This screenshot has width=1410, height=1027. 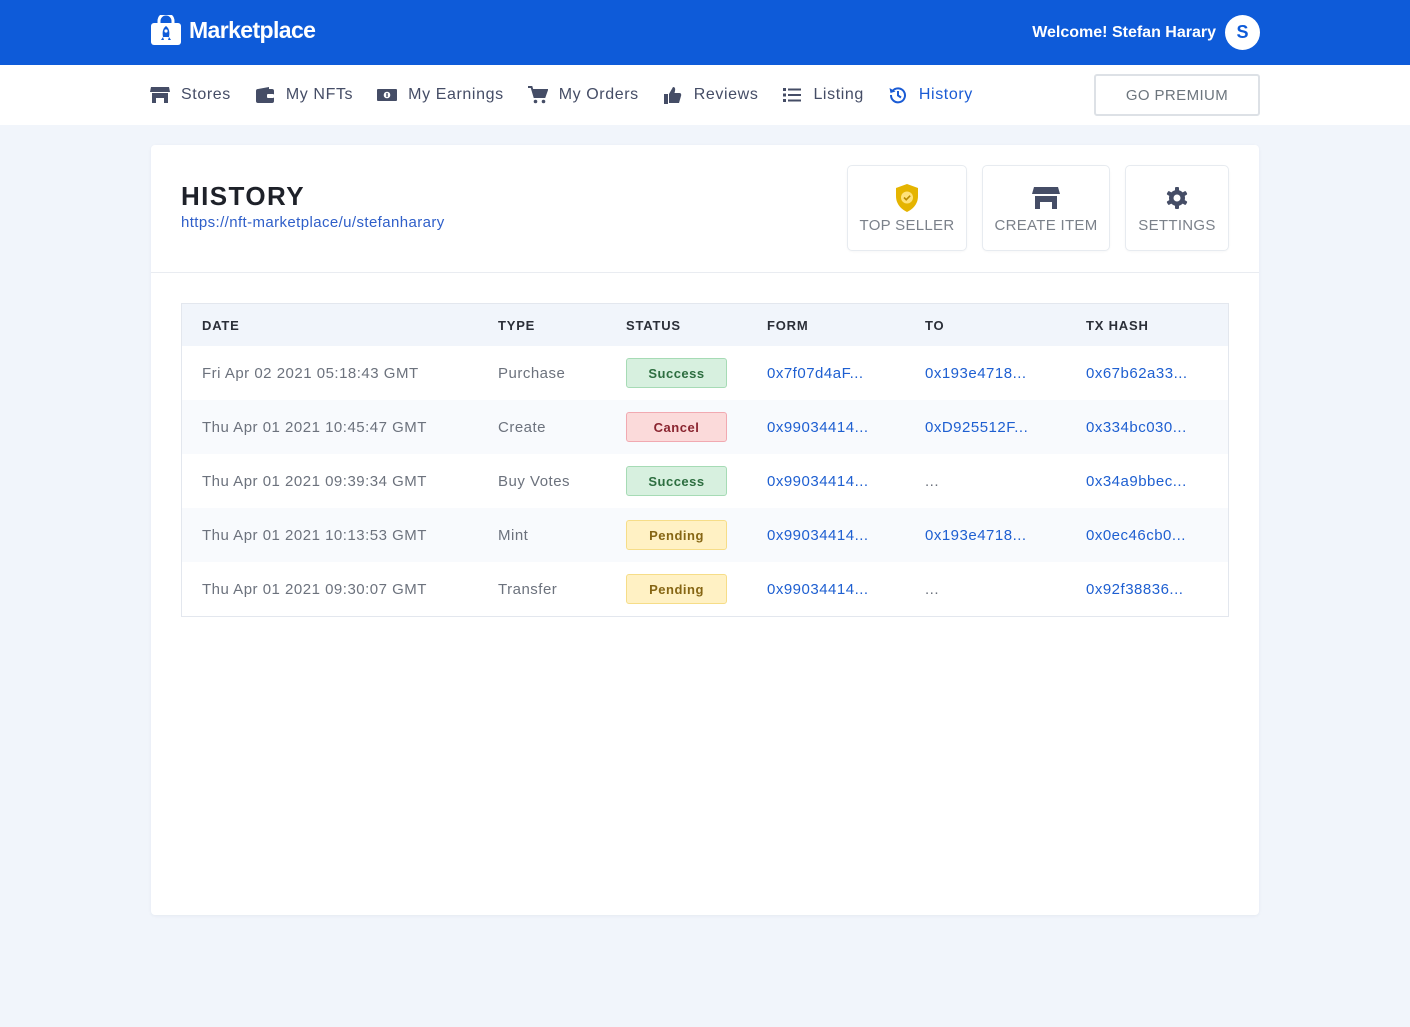 What do you see at coordinates (1157, 325) in the screenshot?
I see `column-header-tx-hash: TX HASH` at bounding box center [1157, 325].